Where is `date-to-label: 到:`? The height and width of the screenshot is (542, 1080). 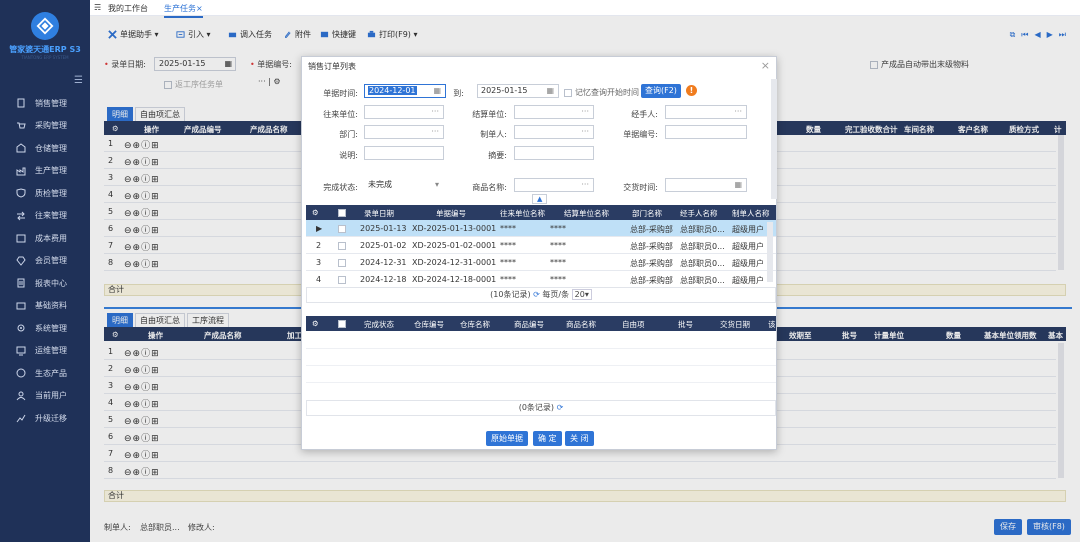 date-to-label: 到: is located at coordinates (458, 93).